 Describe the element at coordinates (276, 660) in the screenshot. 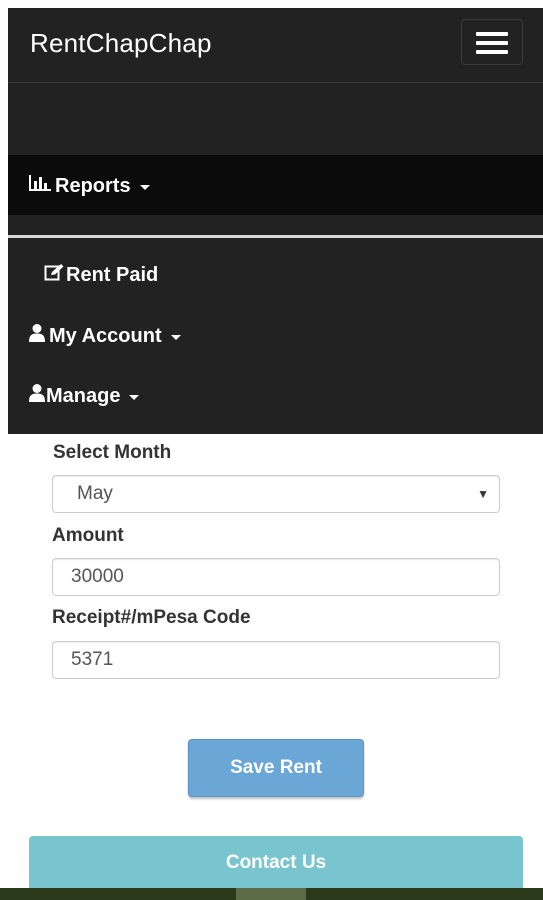

I see `receipt-input: 5371` at that location.